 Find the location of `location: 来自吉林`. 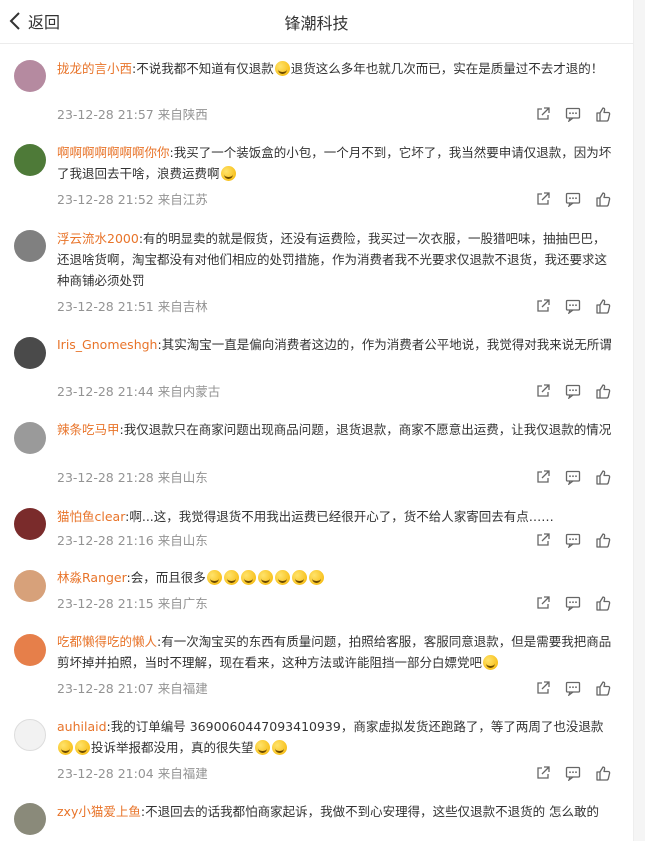

location: 来自吉林 is located at coordinates (182, 306).